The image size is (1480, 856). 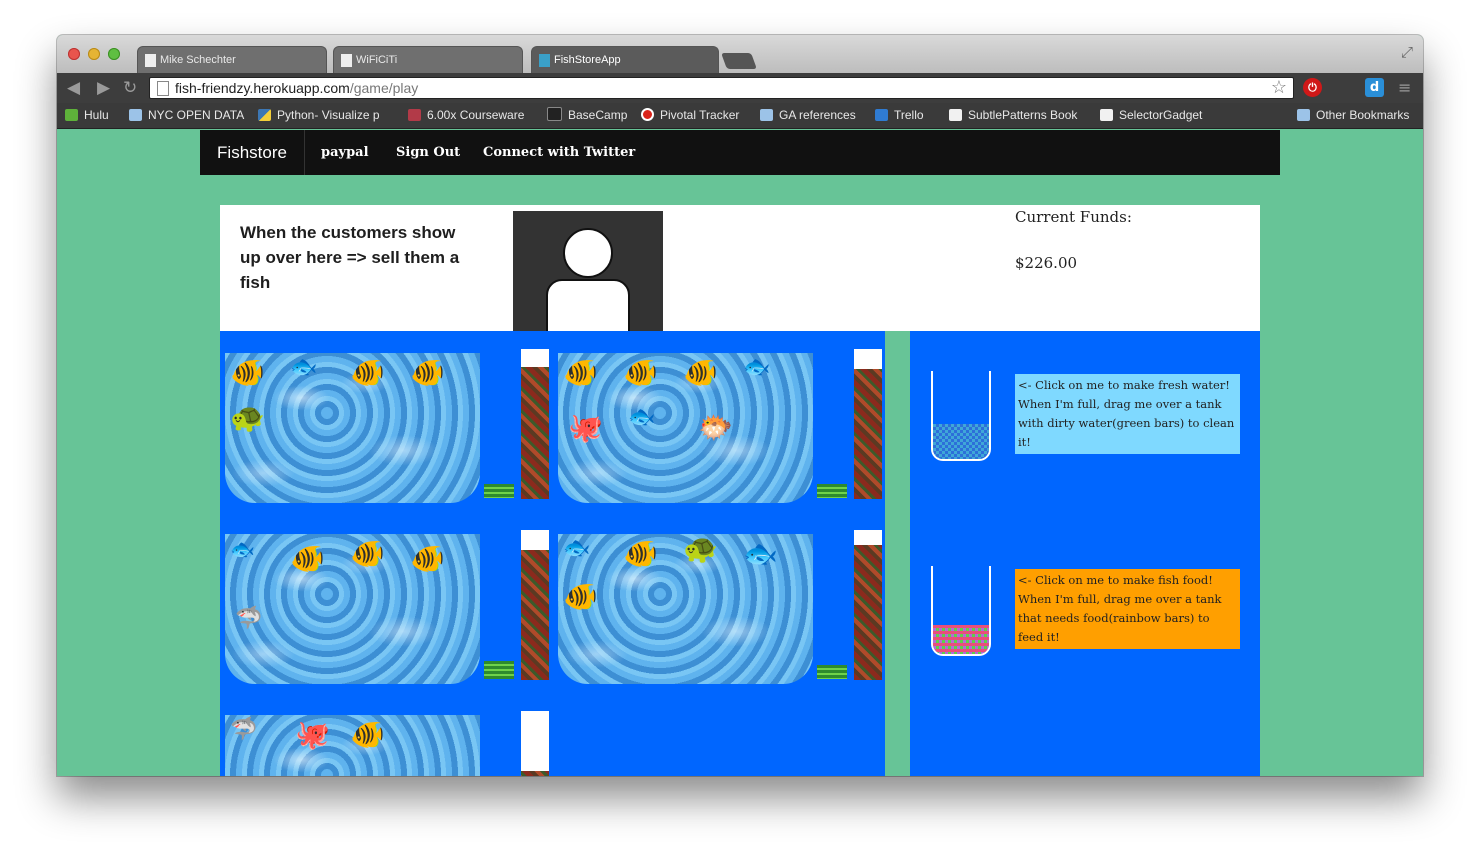 I want to click on python-icon, so click(x=264, y=115).